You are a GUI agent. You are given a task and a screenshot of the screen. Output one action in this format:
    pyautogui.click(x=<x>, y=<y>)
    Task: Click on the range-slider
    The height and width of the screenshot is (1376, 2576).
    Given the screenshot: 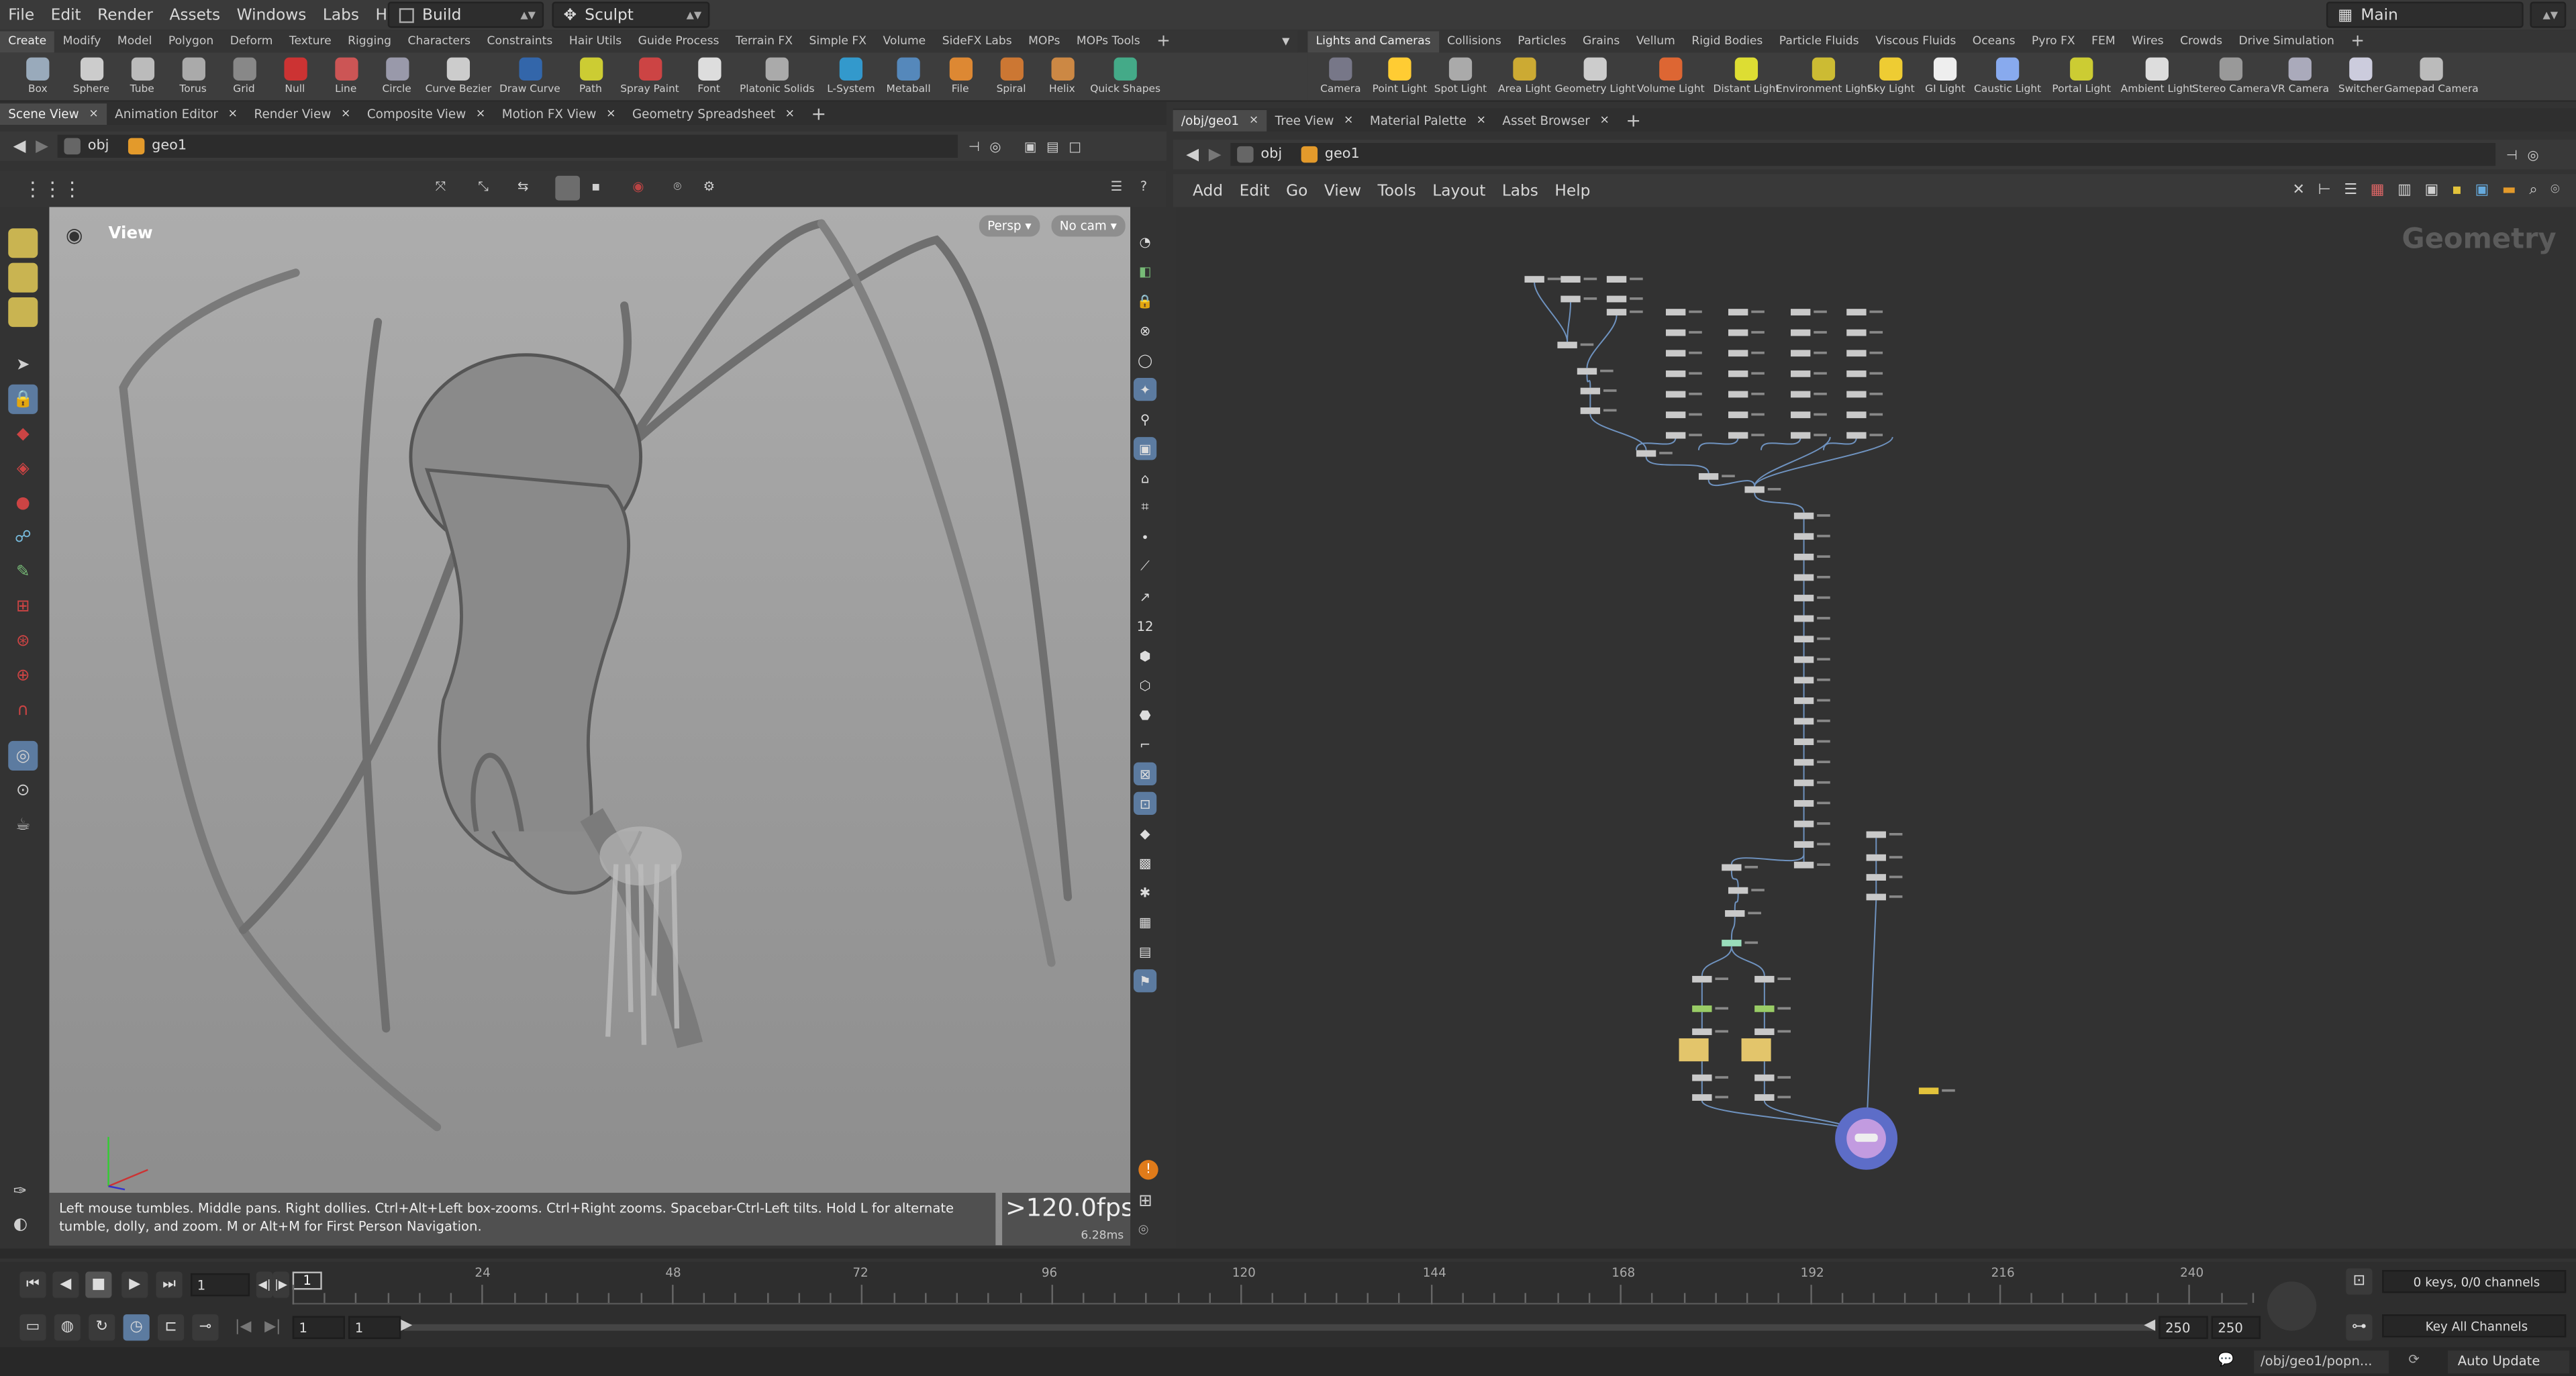 What is the action you would take?
    pyautogui.click(x=1280, y=1327)
    